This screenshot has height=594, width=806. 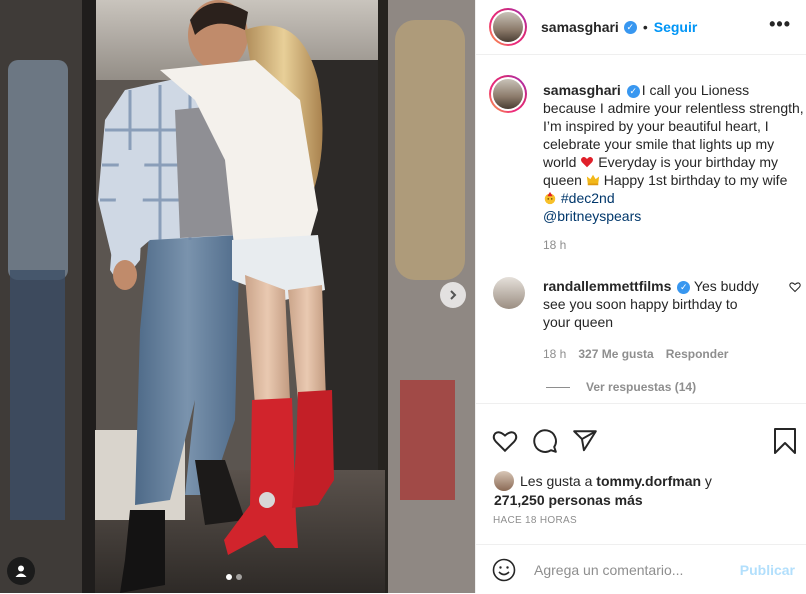 What do you see at coordinates (693, 180) in the screenshot?
I see `caption-part-3: Happy 1st birthday to my wife` at bounding box center [693, 180].